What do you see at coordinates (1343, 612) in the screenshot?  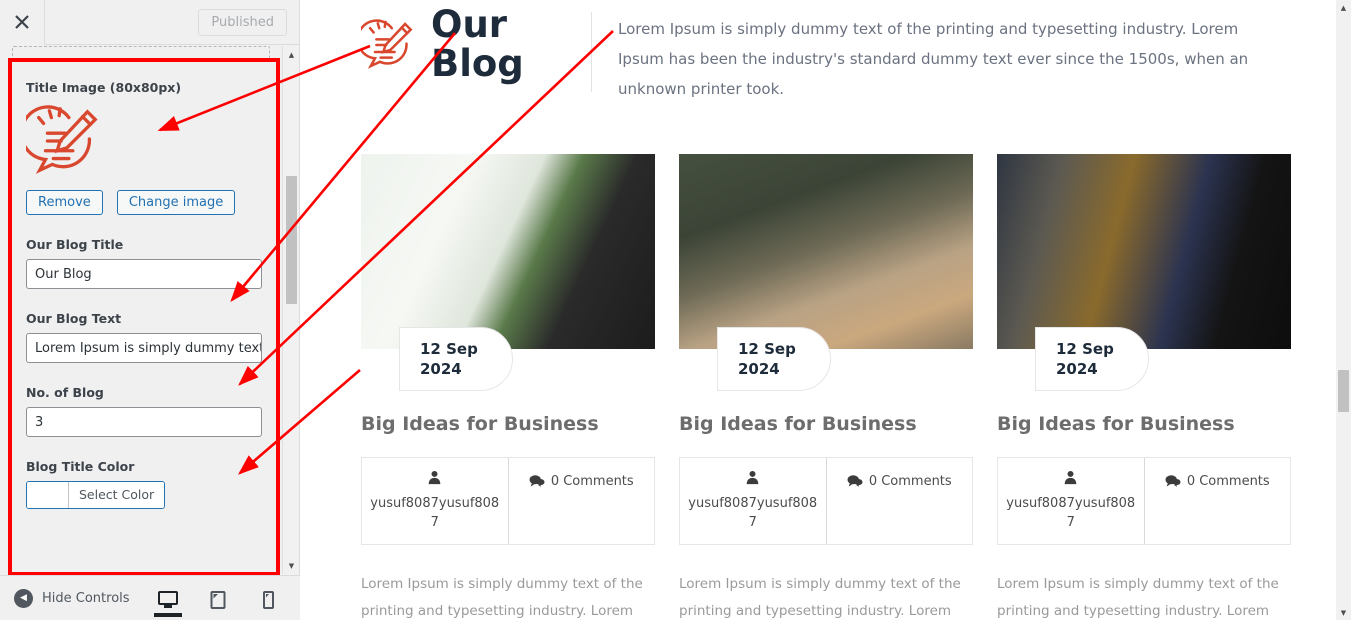 I see `page-scroll-down-icon: ▼` at bounding box center [1343, 612].